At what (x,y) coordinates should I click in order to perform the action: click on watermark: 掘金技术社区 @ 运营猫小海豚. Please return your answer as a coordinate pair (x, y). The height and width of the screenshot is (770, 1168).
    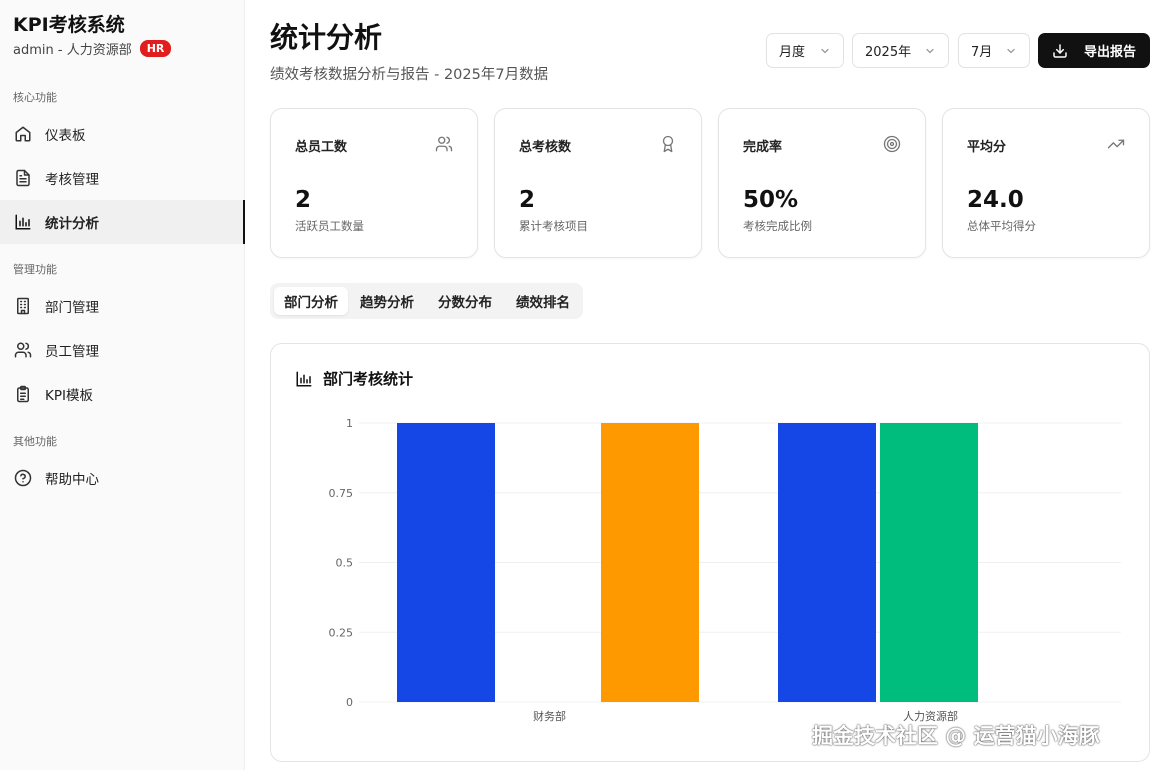
    Looking at the image, I should click on (956, 736).